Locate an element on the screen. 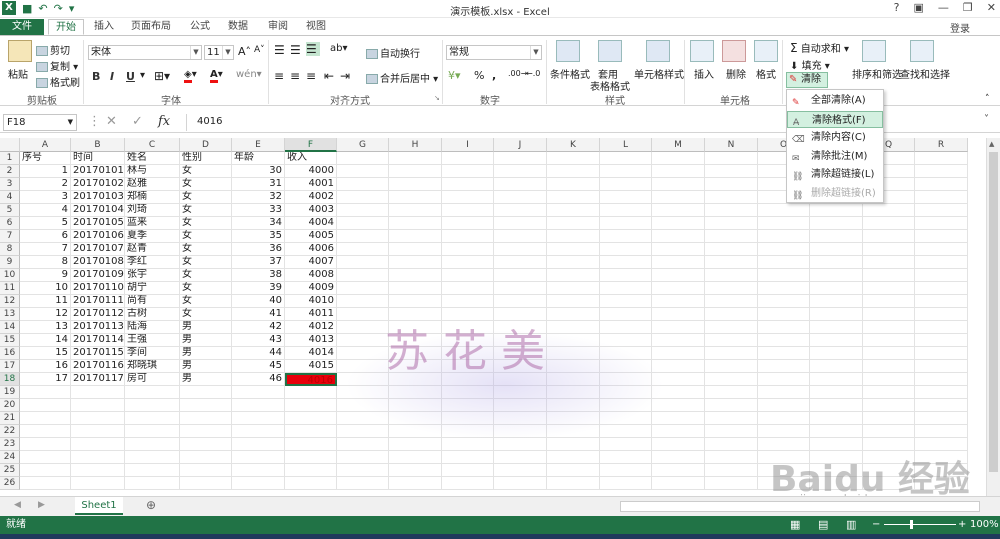 The width and height of the screenshot is (1000, 539). add-sheet-icon: ⊕ is located at coordinates (151, 505).